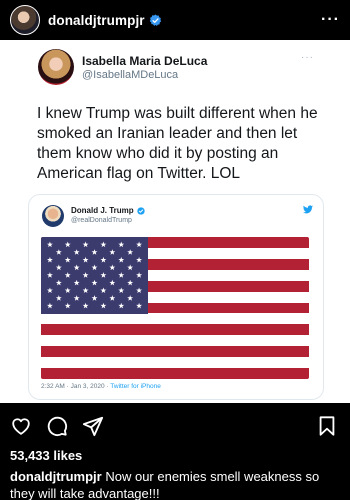 The height and width of the screenshot is (500, 350). What do you see at coordinates (175, 424) in the screenshot?
I see `post-actions-bar` at bounding box center [175, 424].